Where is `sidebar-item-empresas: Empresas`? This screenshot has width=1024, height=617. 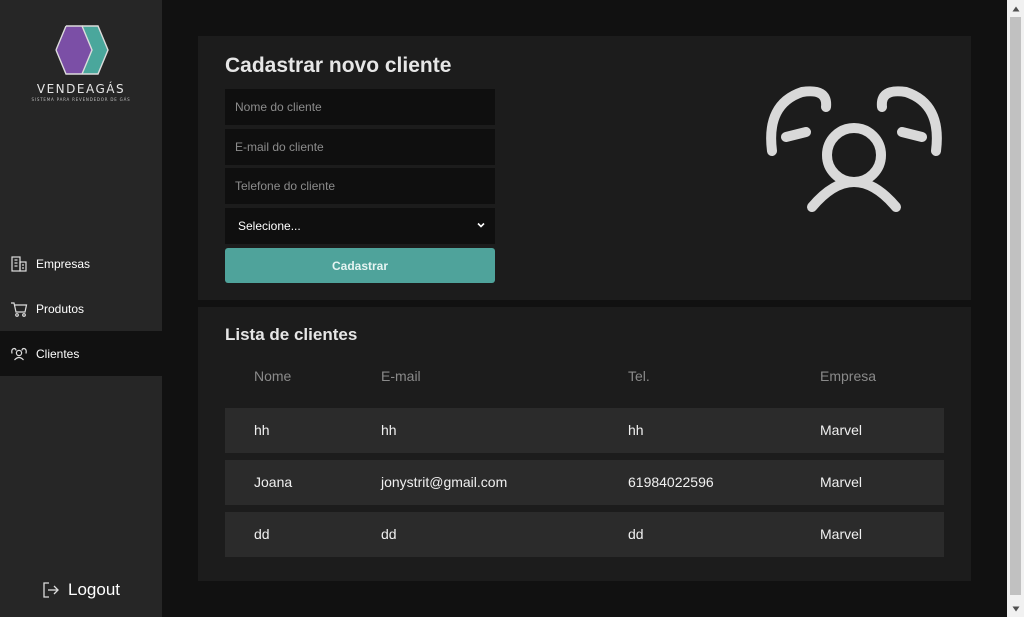
sidebar-item-empresas: Empresas is located at coordinates (81, 263).